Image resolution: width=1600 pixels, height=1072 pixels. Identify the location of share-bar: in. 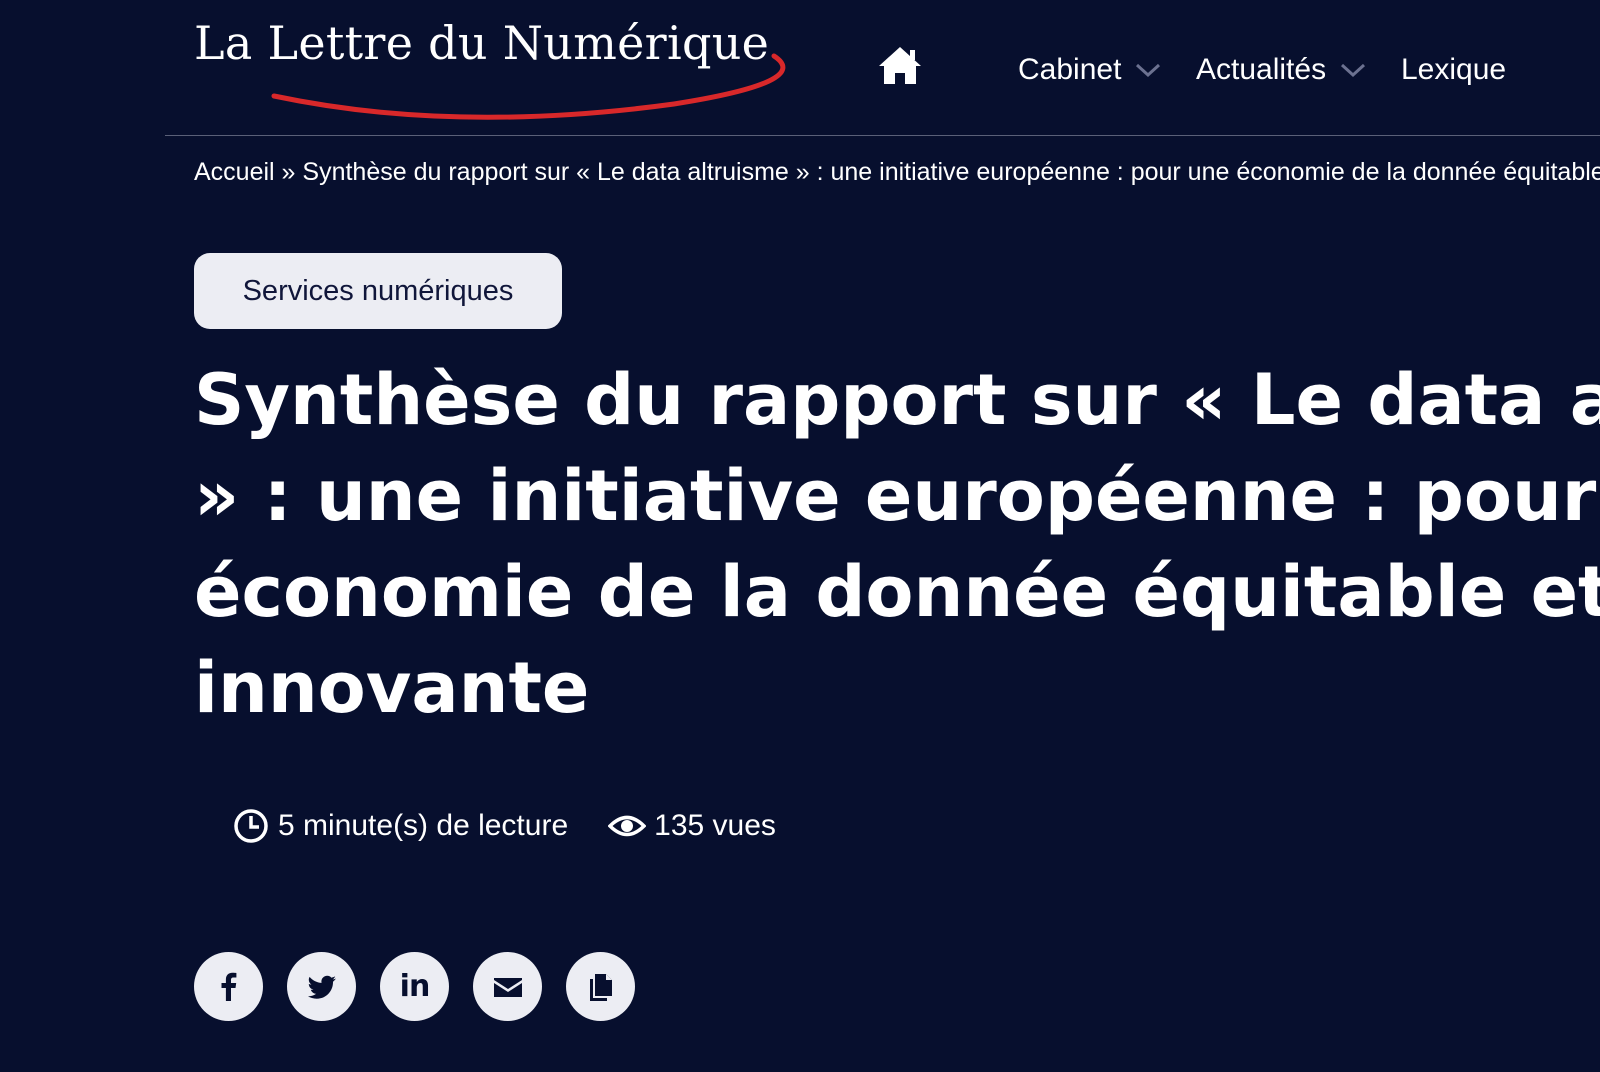
(426, 986).